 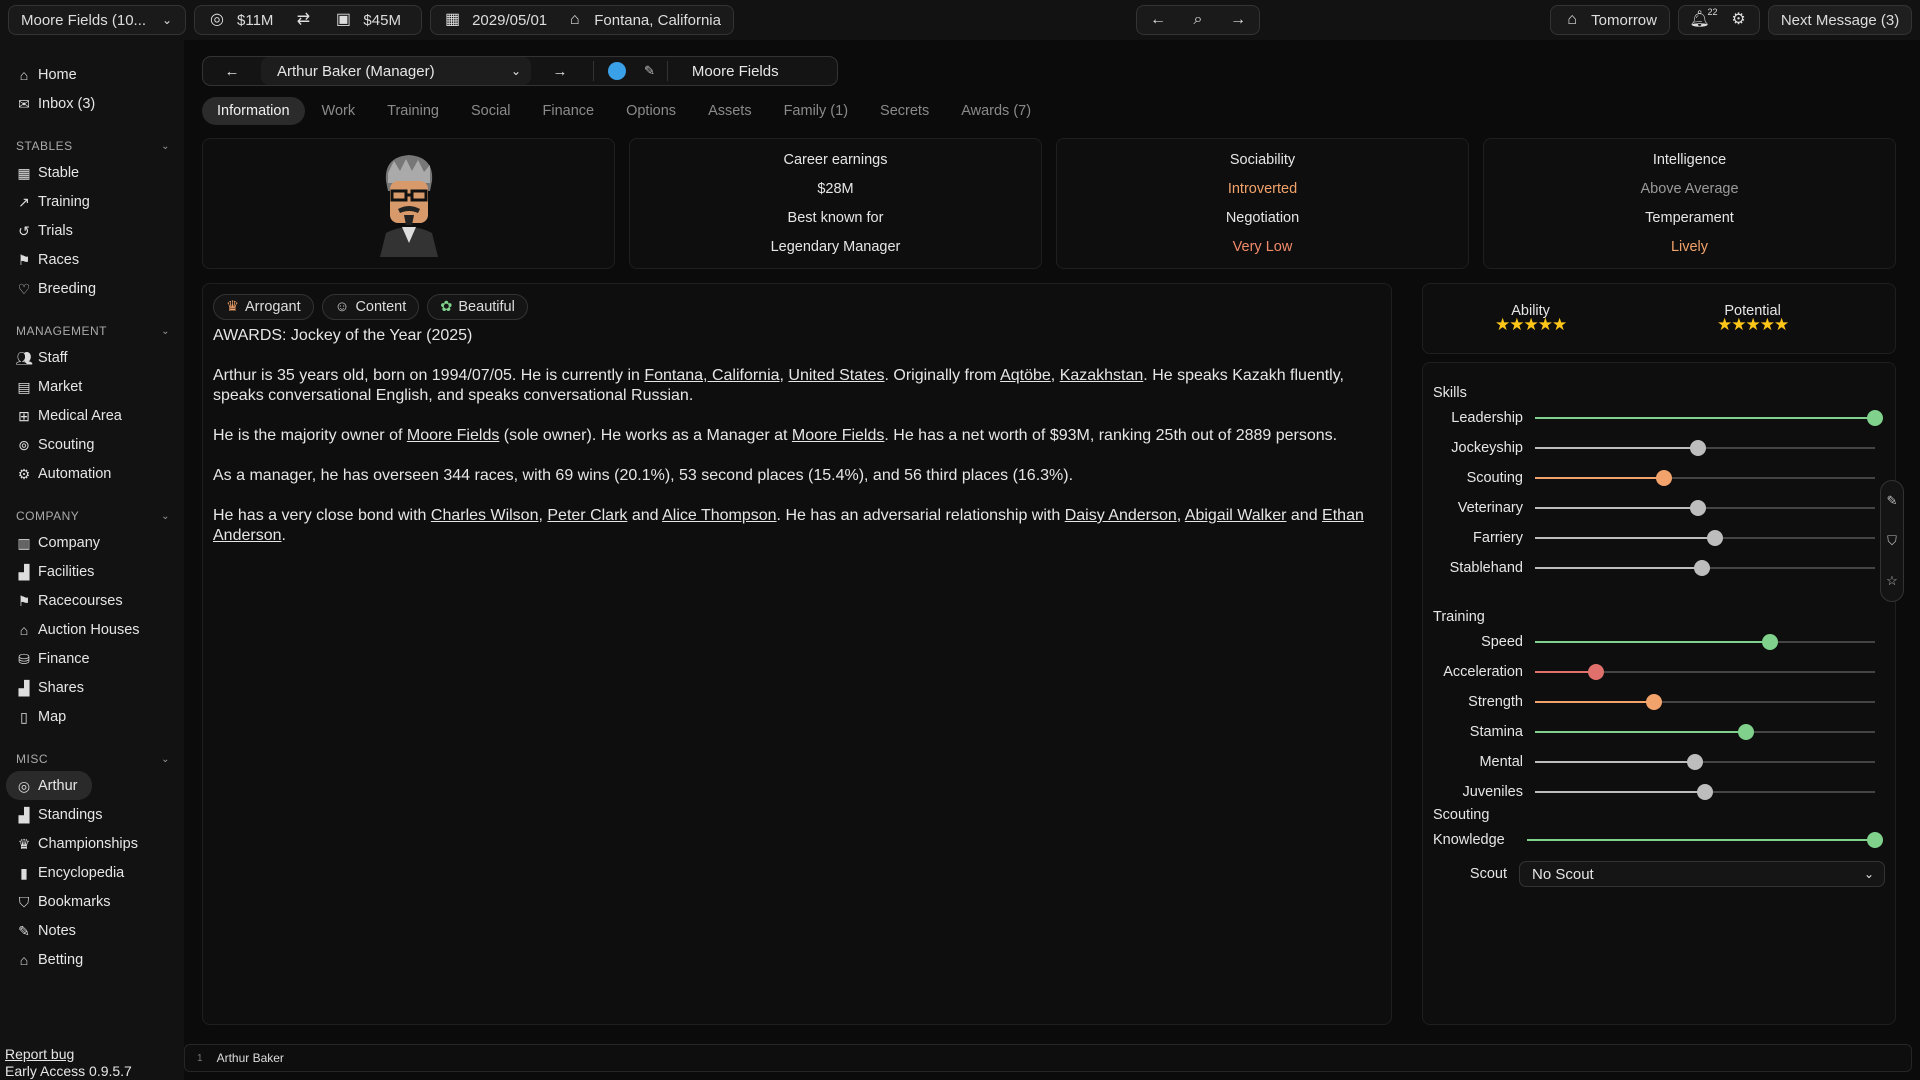 What do you see at coordinates (92, 716) in the screenshot?
I see `sidebar-item-map: ▯ Map` at bounding box center [92, 716].